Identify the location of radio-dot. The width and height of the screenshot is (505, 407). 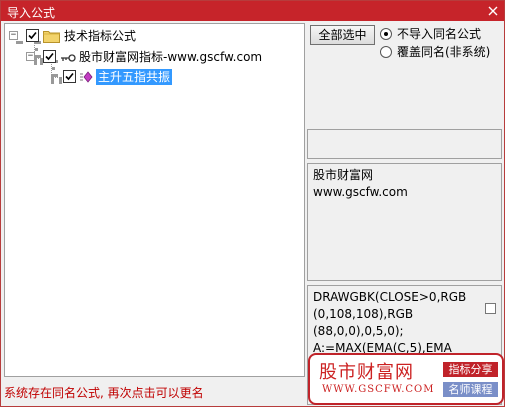
(386, 34).